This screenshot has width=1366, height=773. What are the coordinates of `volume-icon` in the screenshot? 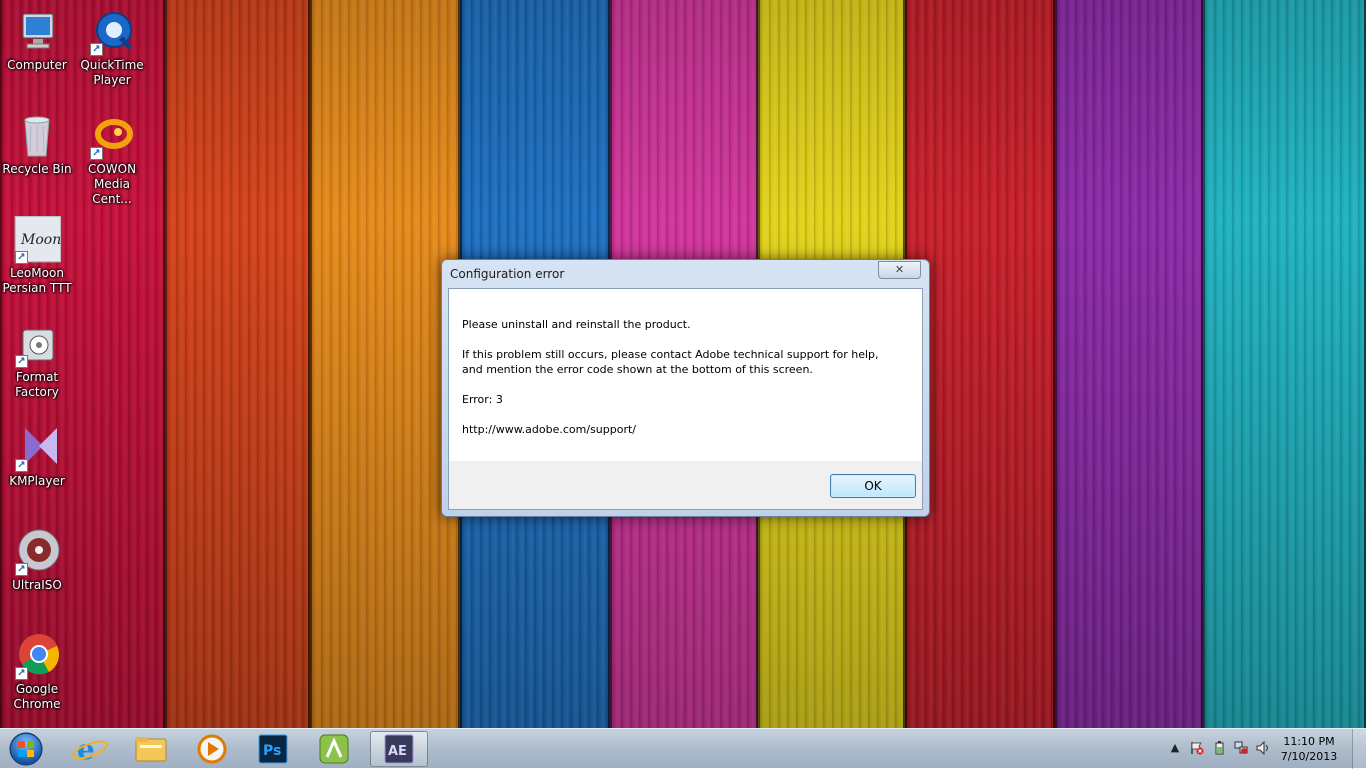 It's located at (1263, 748).